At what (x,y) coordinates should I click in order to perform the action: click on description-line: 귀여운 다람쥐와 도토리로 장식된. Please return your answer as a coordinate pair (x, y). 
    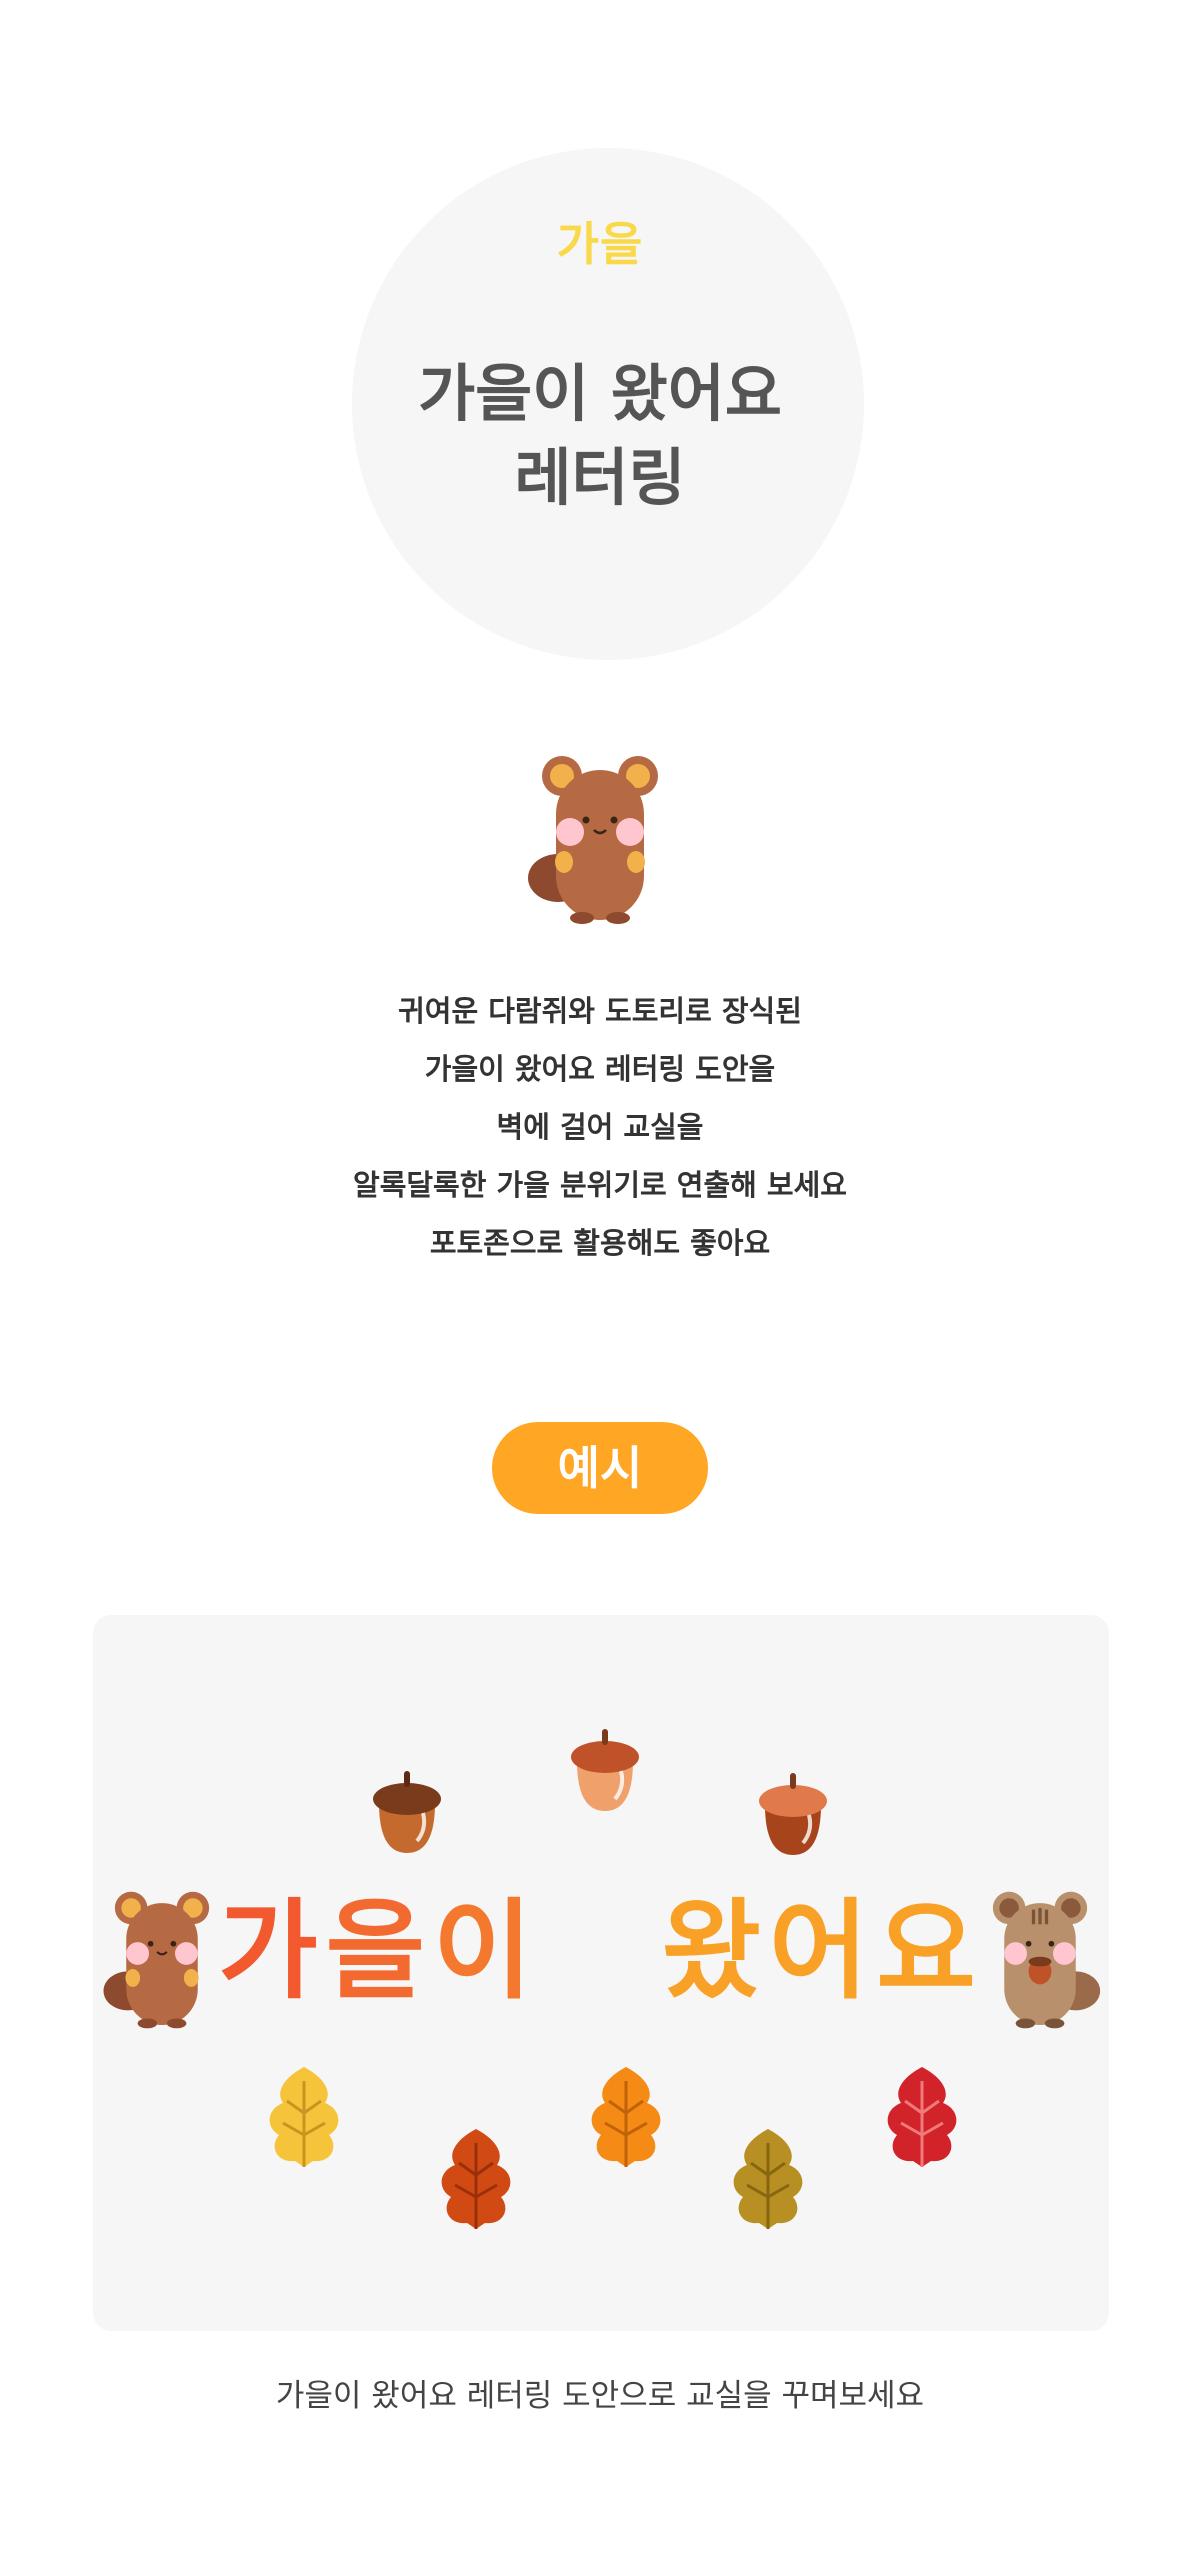
    Looking at the image, I should click on (600, 1011).